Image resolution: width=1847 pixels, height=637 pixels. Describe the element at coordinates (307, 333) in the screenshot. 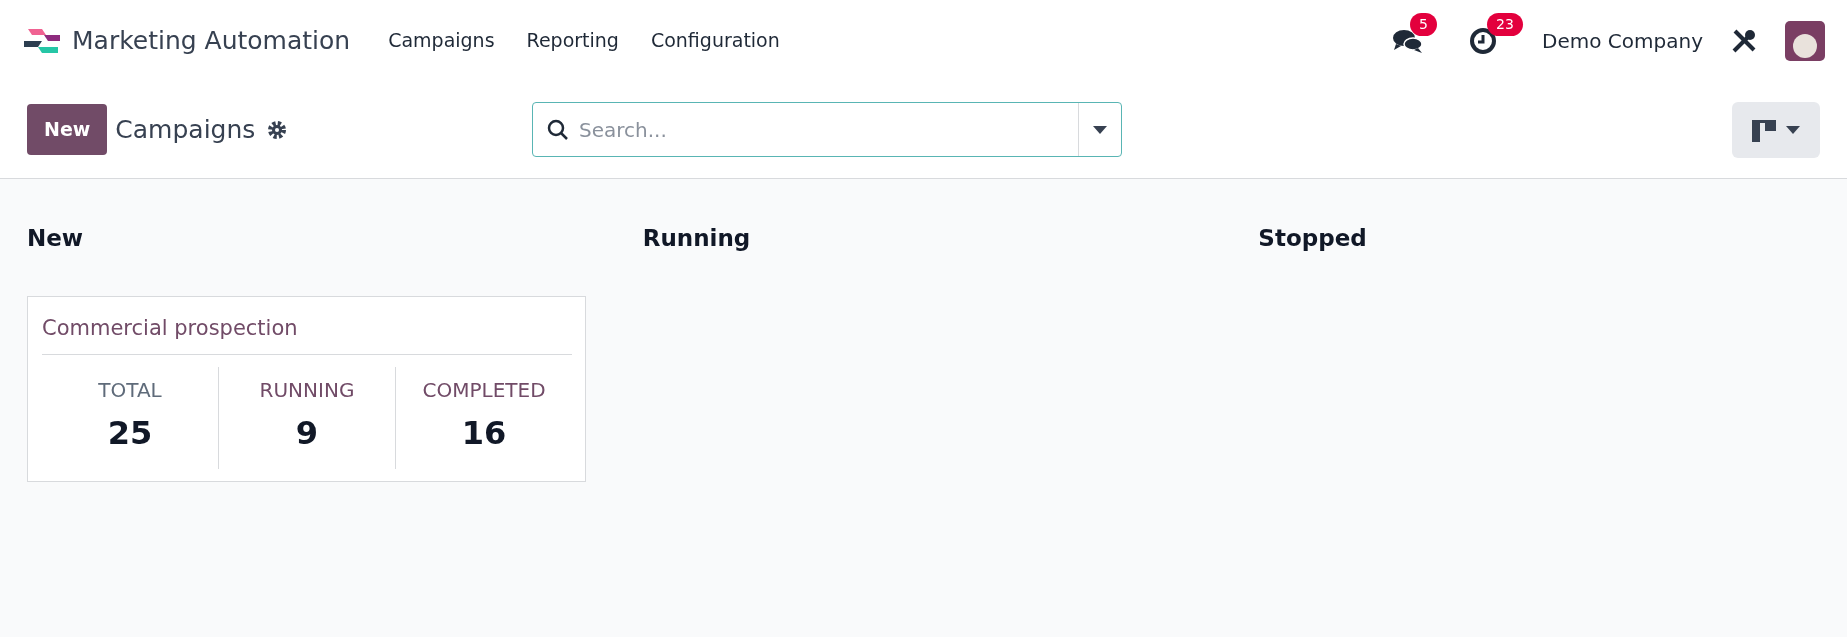

I see `campaign-name: Commercial prospection` at that location.